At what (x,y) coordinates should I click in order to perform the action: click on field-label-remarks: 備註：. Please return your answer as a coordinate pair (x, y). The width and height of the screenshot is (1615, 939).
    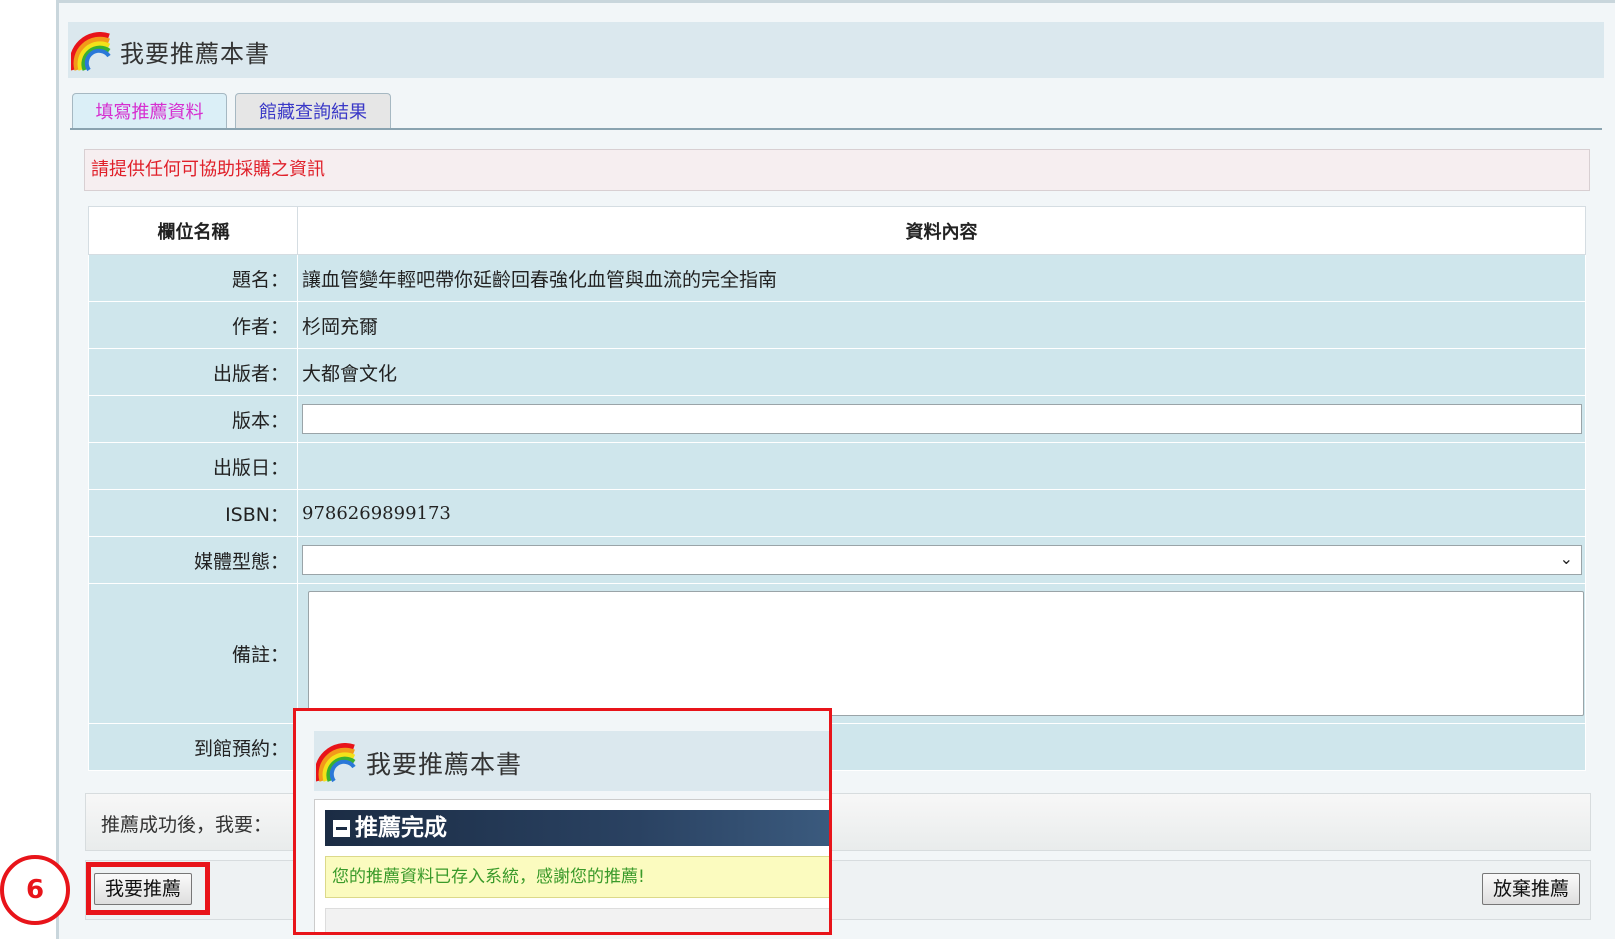
    Looking at the image, I should click on (193, 653).